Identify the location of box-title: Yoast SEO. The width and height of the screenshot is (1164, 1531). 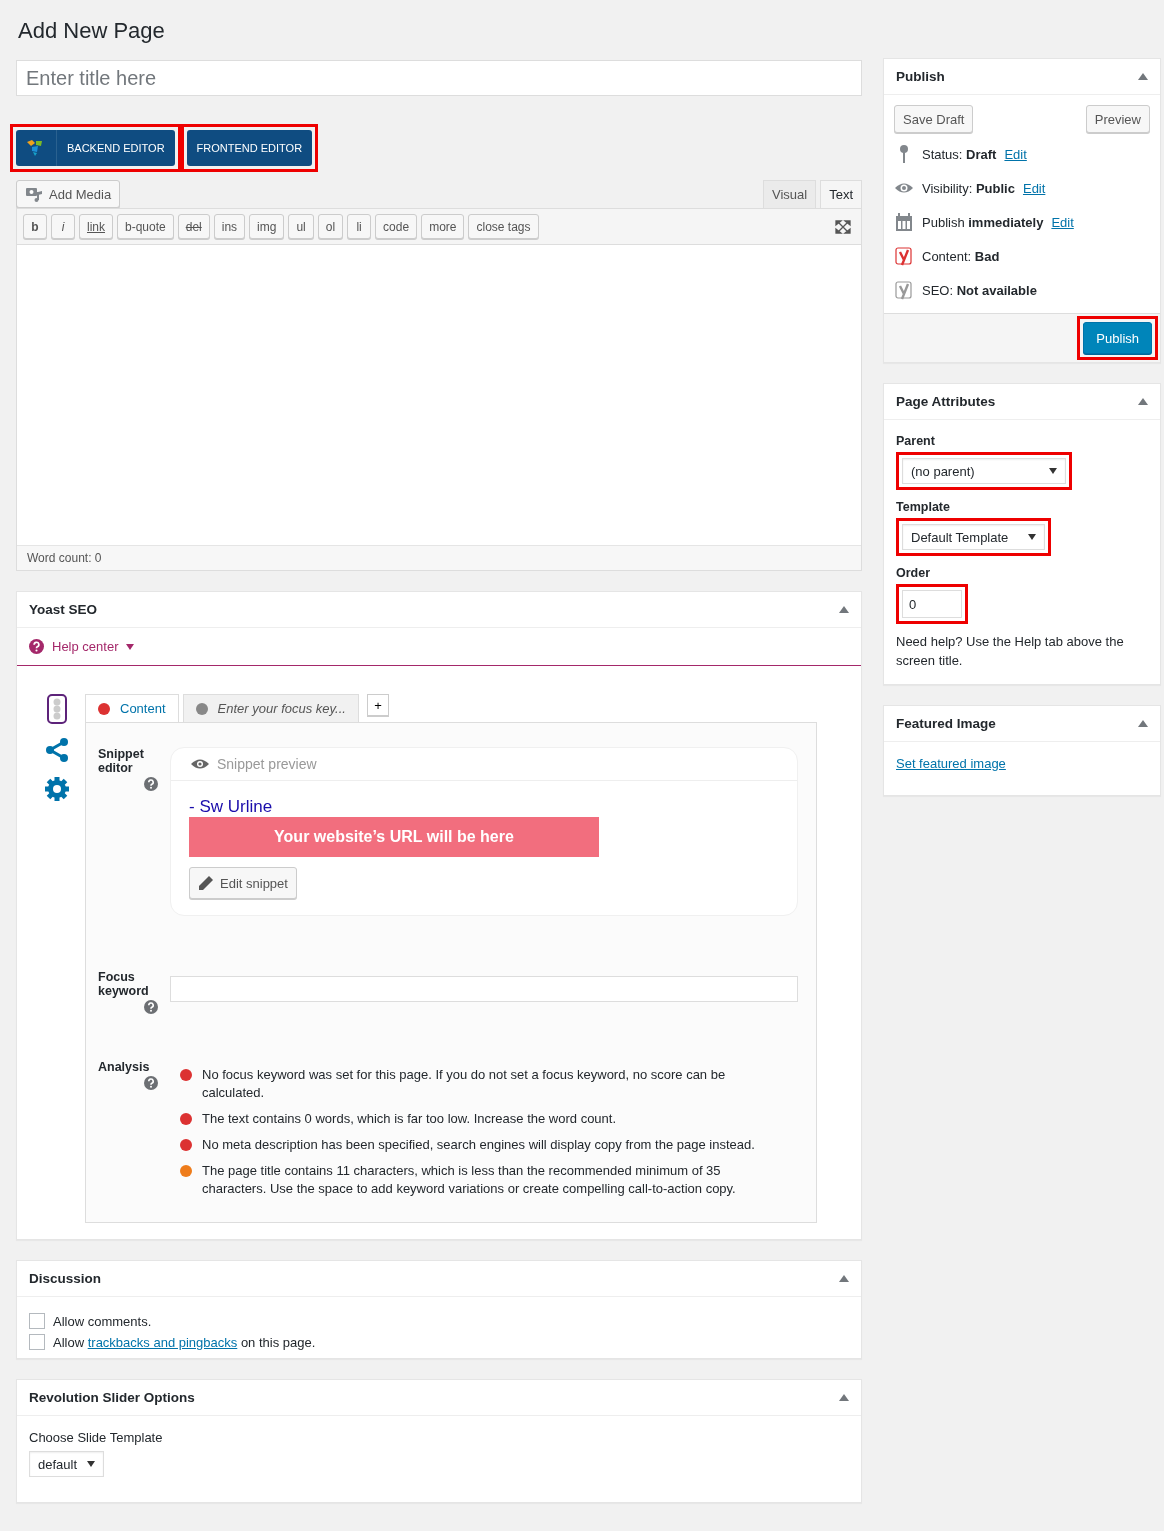
(63, 609).